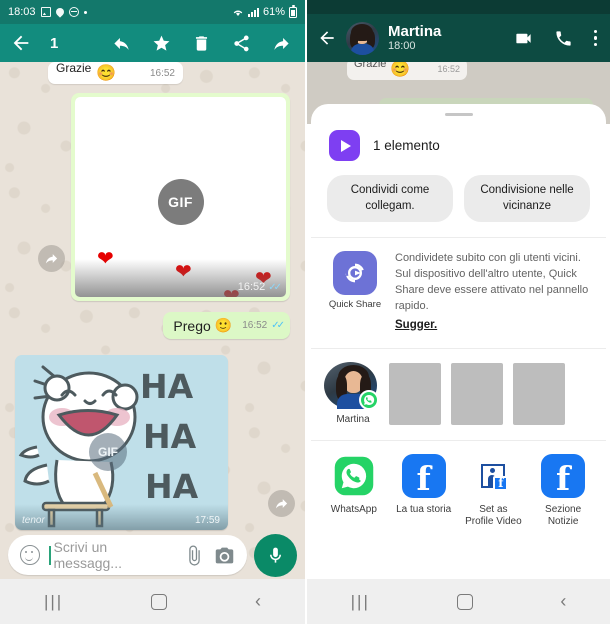 The width and height of the screenshot is (610, 624). I want to click on app-label: WhatsApp, so click(353, 509).